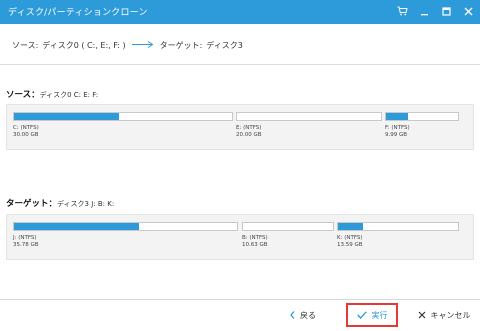 The image size is (480, 331). Describe the element at coordinates (255, 245) in the screenshot. I see `partition-size: 10.63 GB` at that location.